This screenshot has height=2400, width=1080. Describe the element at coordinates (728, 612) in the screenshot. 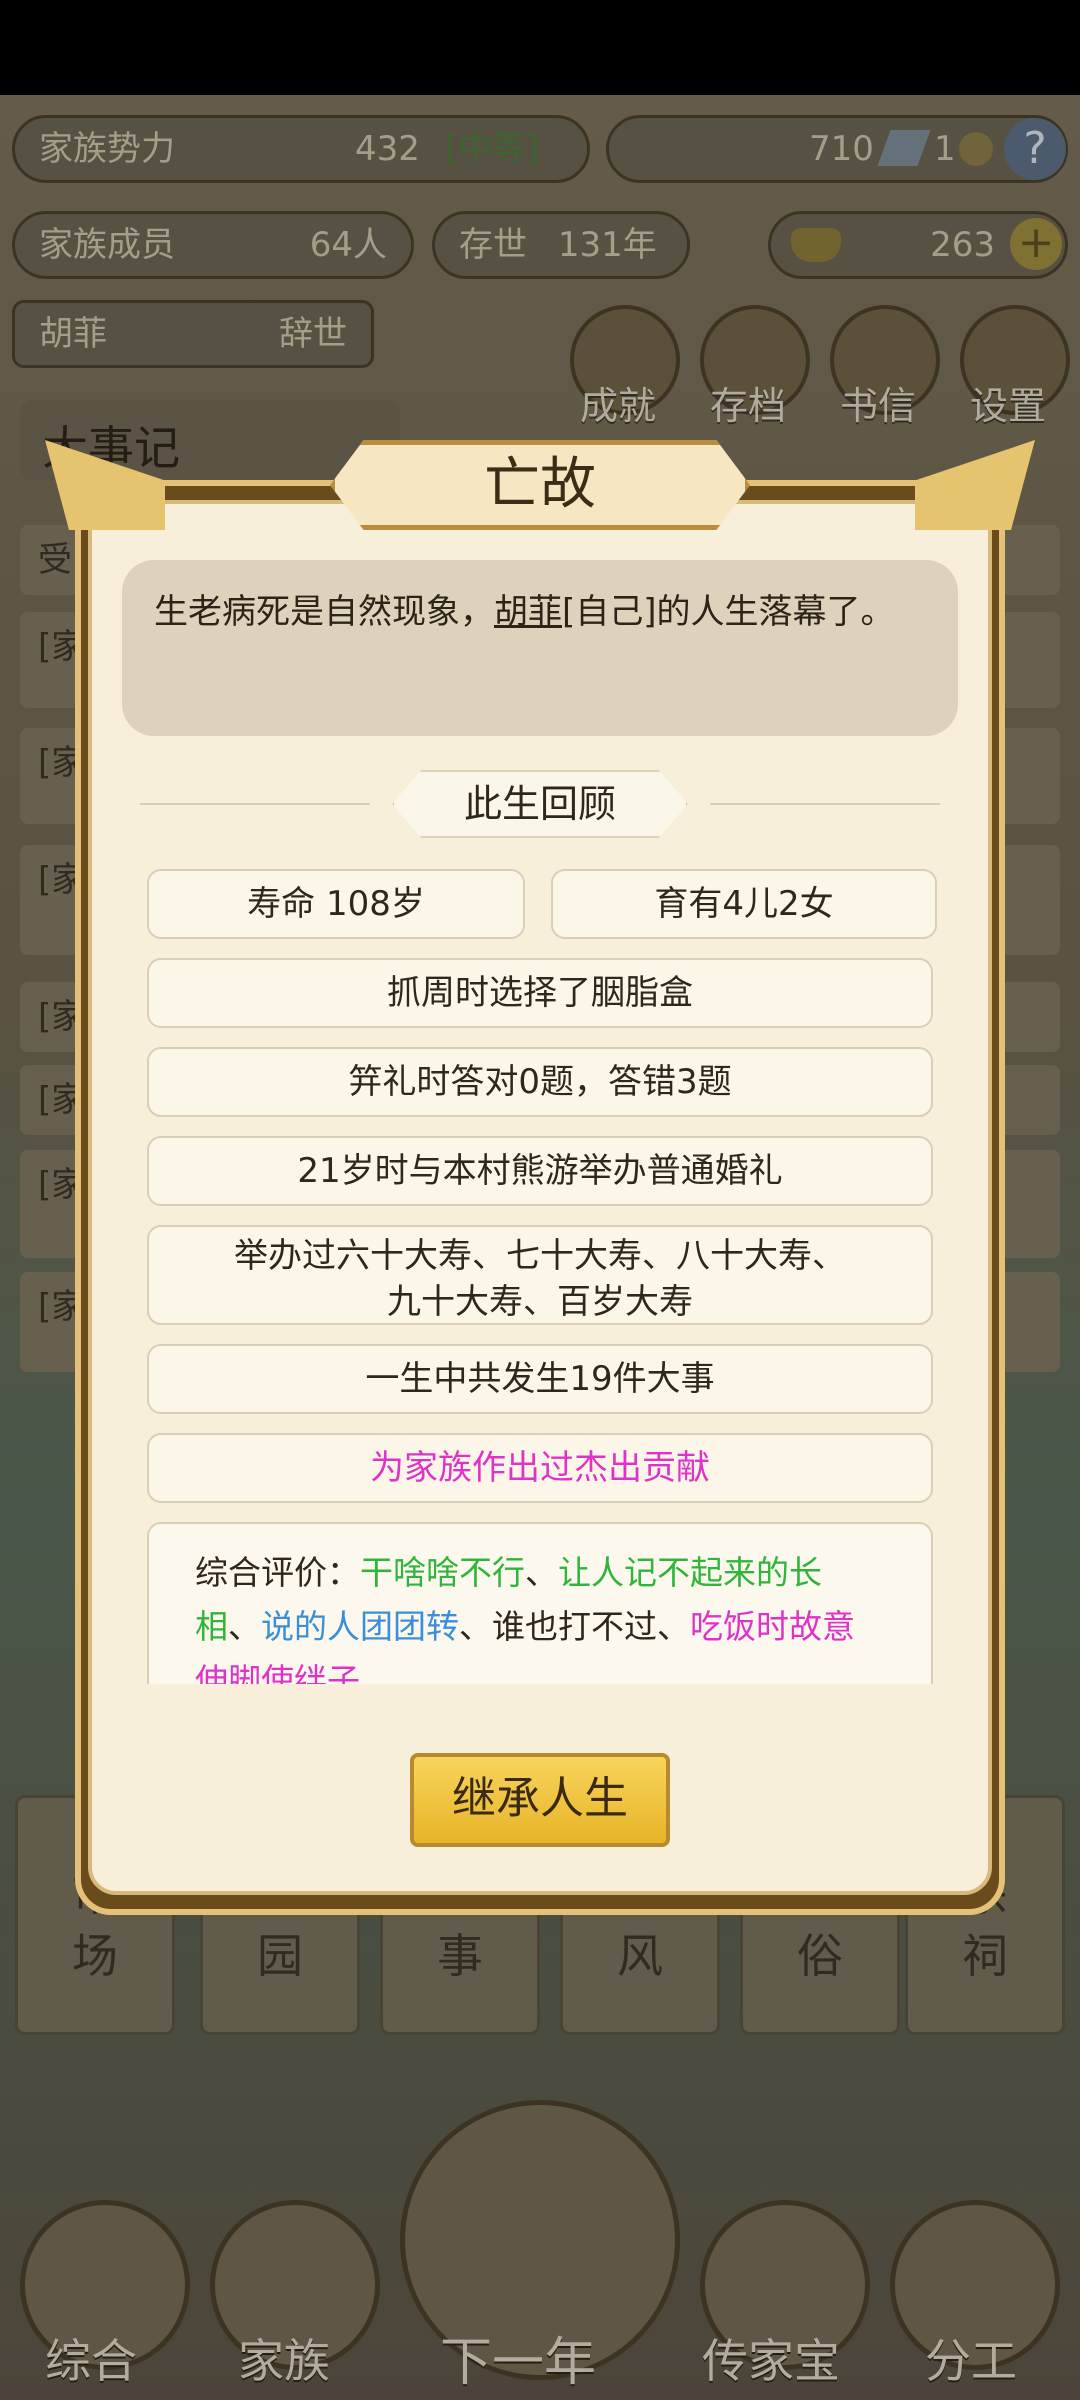

I see `message-text: [自己]的人生落幕了。` at that location.